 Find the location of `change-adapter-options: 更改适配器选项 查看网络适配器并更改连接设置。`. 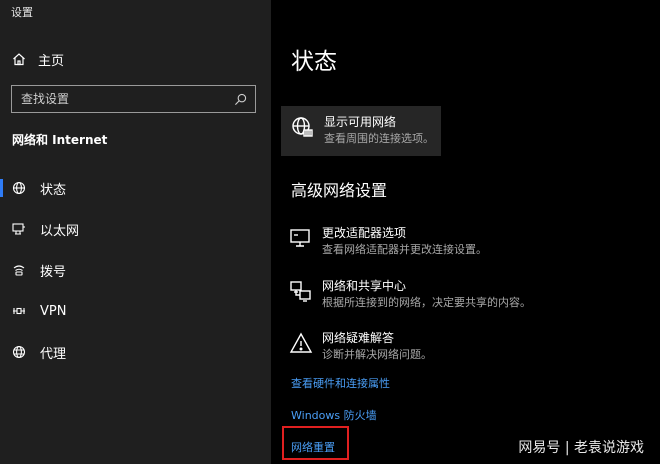

change-adapter-options: 更改适配器选项 查看网络适配器并更改连接设置。 is located at coordinates (388, 241).